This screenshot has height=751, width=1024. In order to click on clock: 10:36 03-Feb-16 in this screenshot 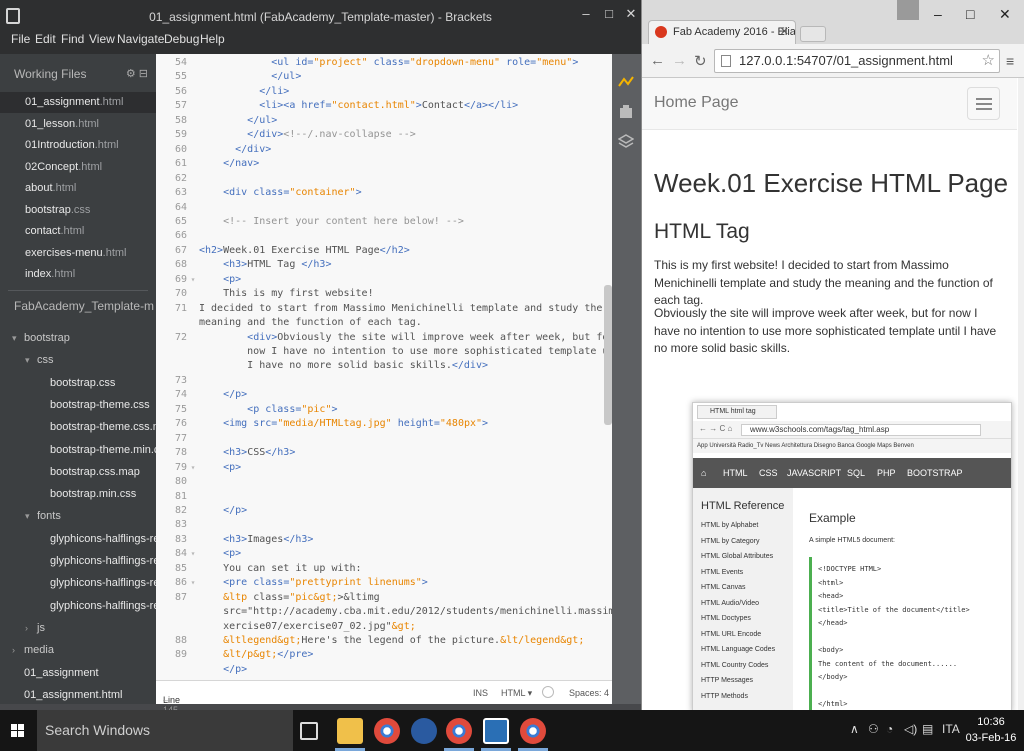, I will do `click(991, 730)`.